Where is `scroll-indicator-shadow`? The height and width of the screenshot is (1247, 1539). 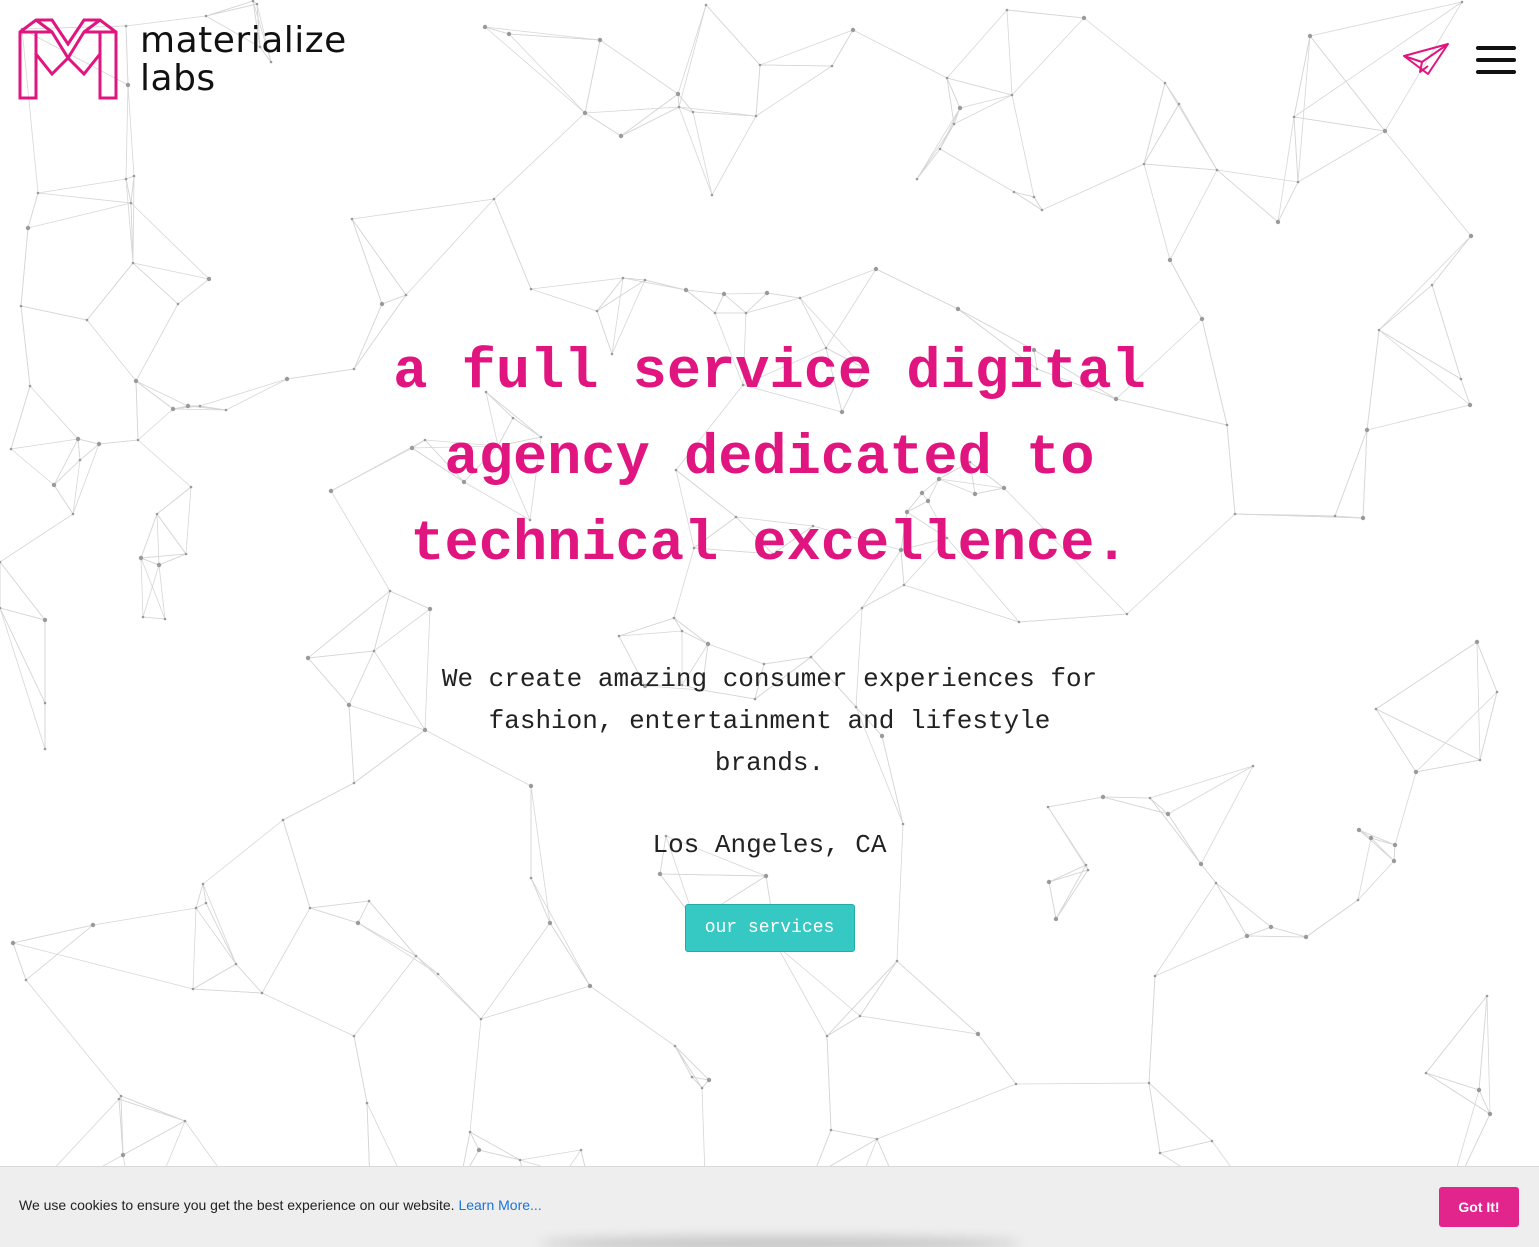 scroll-indicator-shadow is located at coordinates (780, 1242).